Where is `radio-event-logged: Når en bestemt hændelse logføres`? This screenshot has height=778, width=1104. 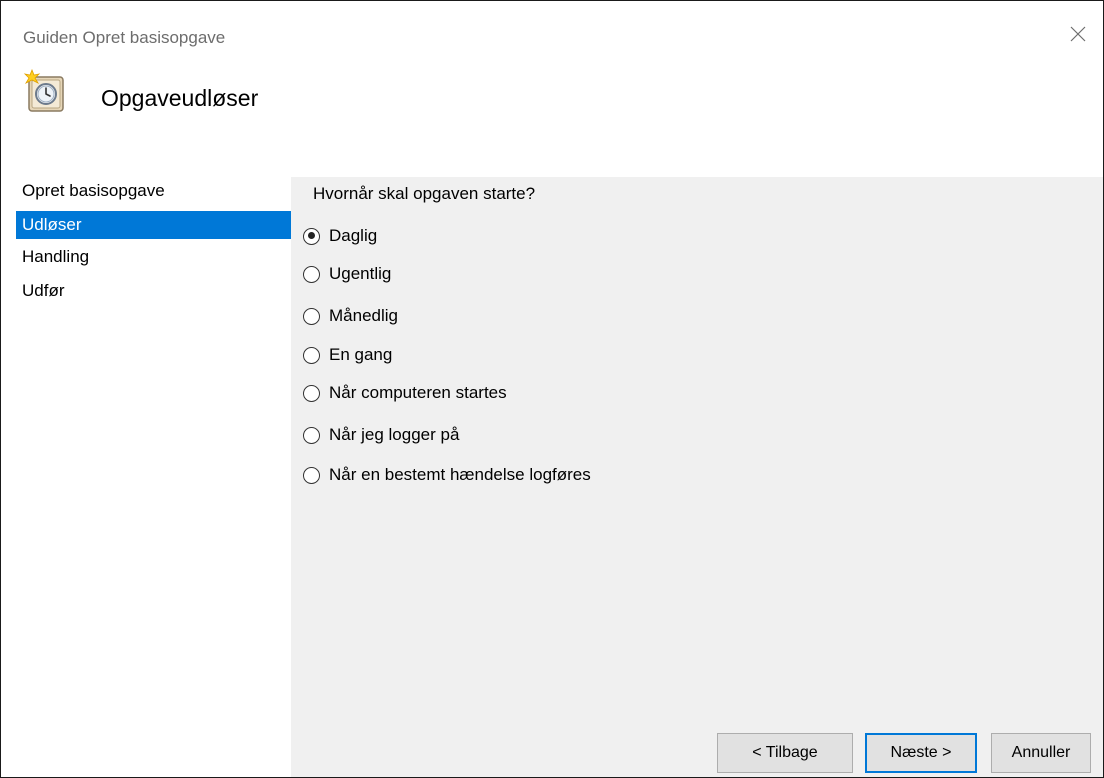 radio-event-logged: Når en bestemt hændelse logføres is located at coordinates (447, 475).